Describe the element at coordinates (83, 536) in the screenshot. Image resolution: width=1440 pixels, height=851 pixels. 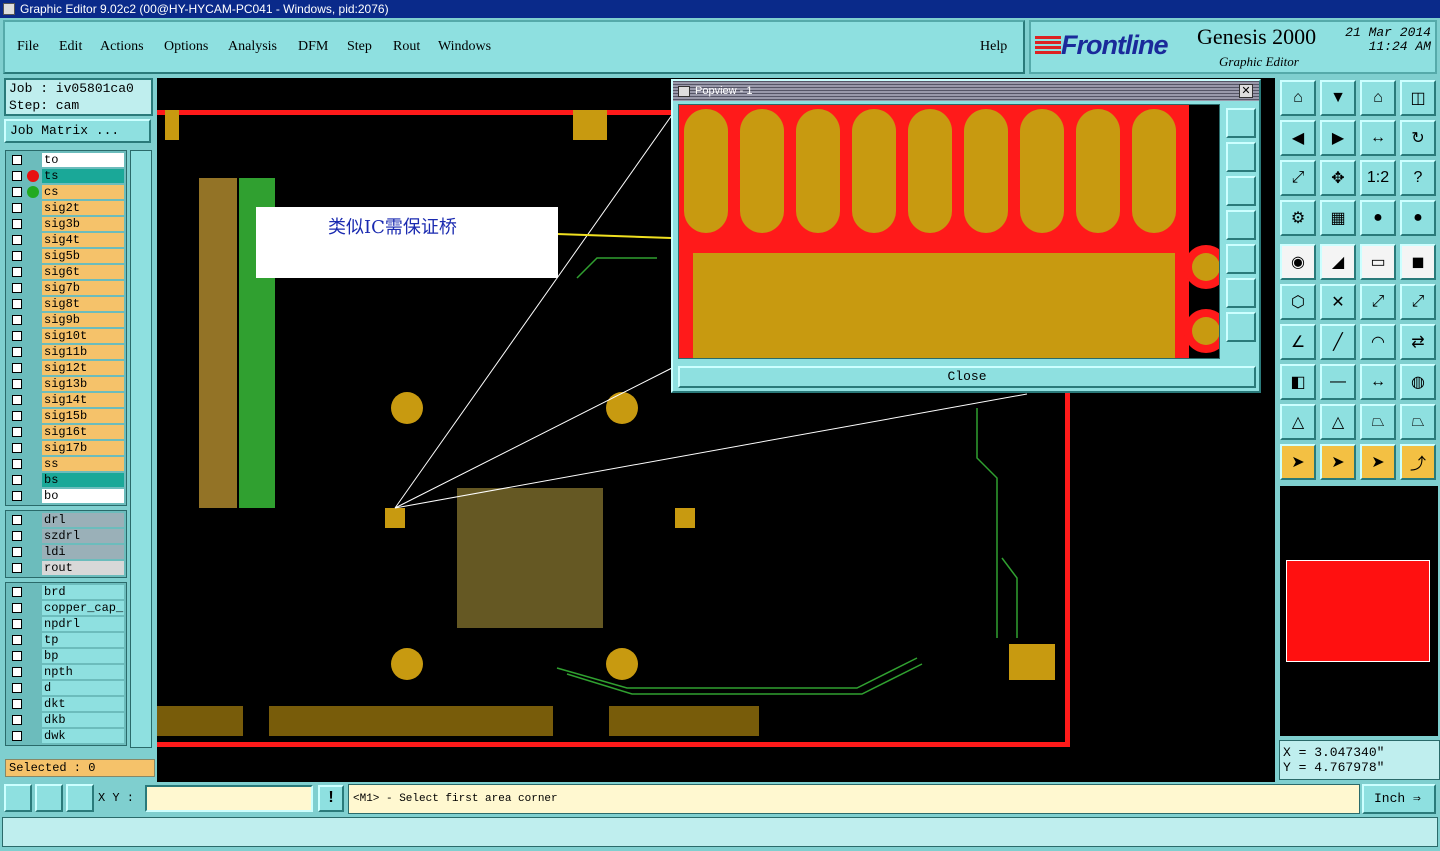
I see `layer-name: szdrl` at that location.